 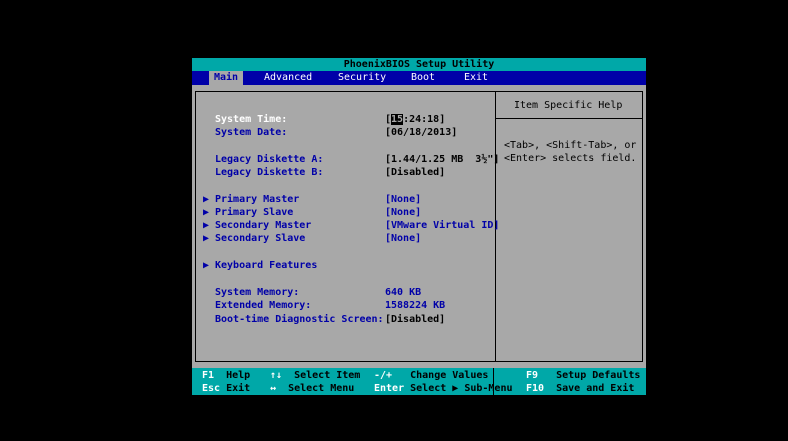 What do you see at coordinates (254, 212) in the screenshot?
I see `primary-slave-label: Primary Slave` at bounding box center [254, 212].